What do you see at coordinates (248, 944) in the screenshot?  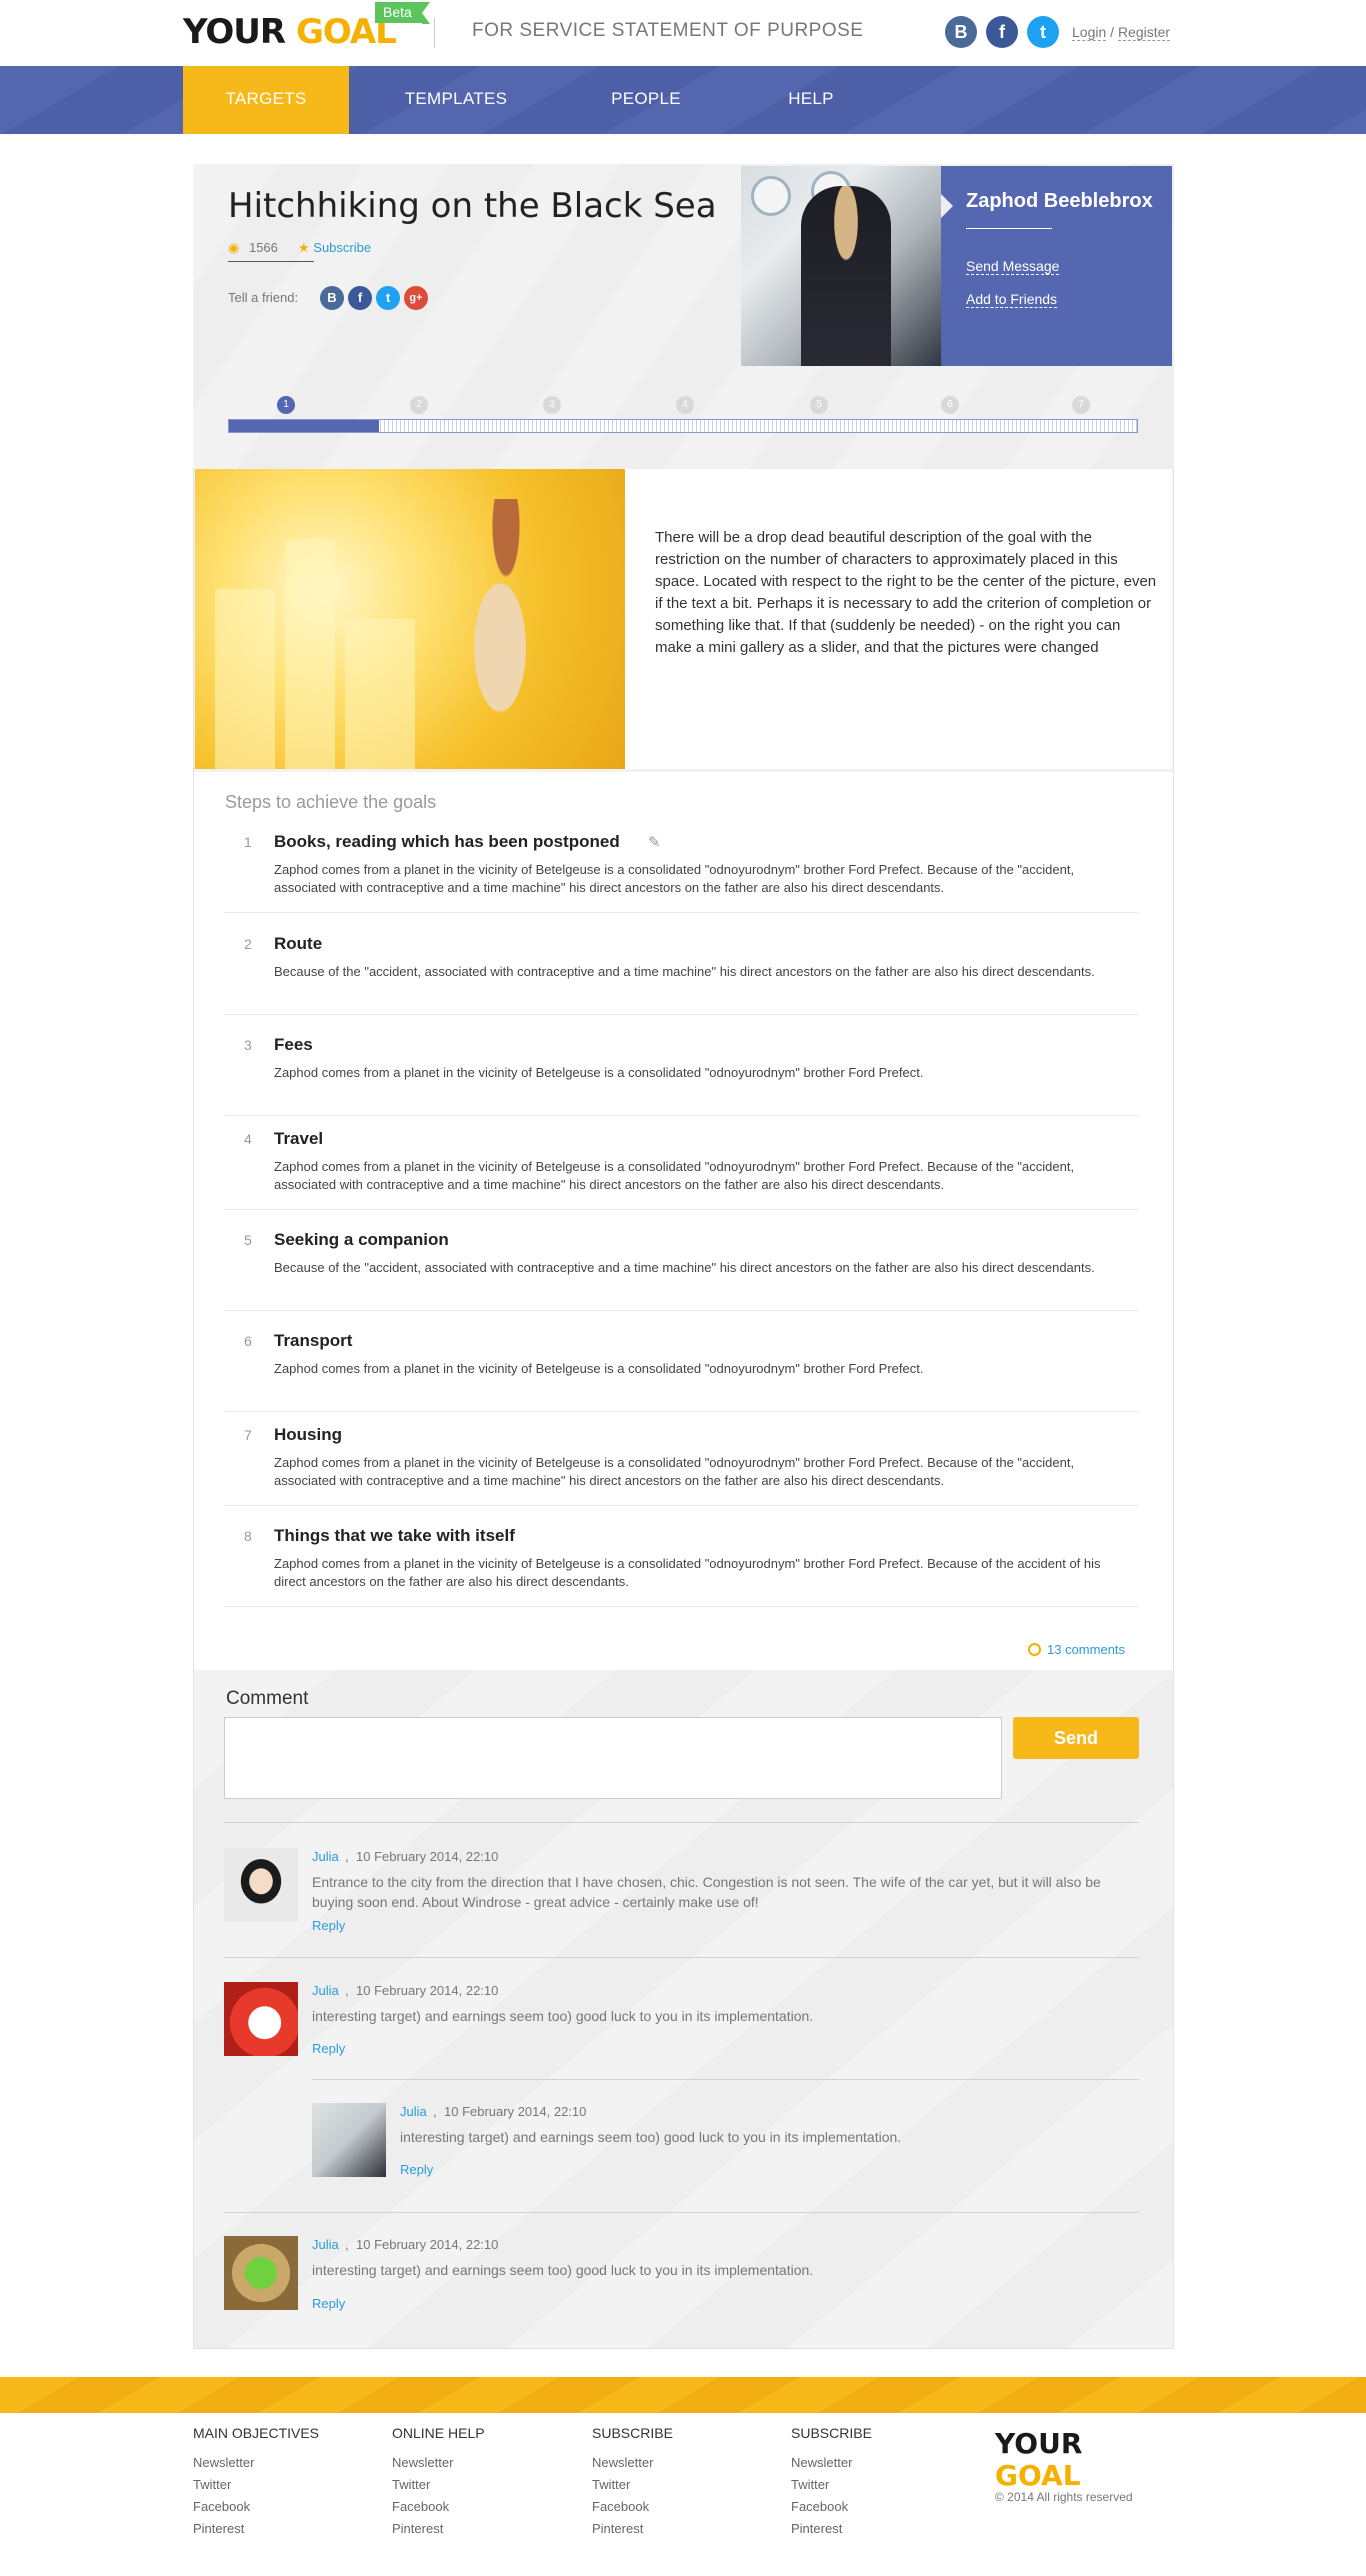 I see `step-number: 2` at bounding box center [248, 944].